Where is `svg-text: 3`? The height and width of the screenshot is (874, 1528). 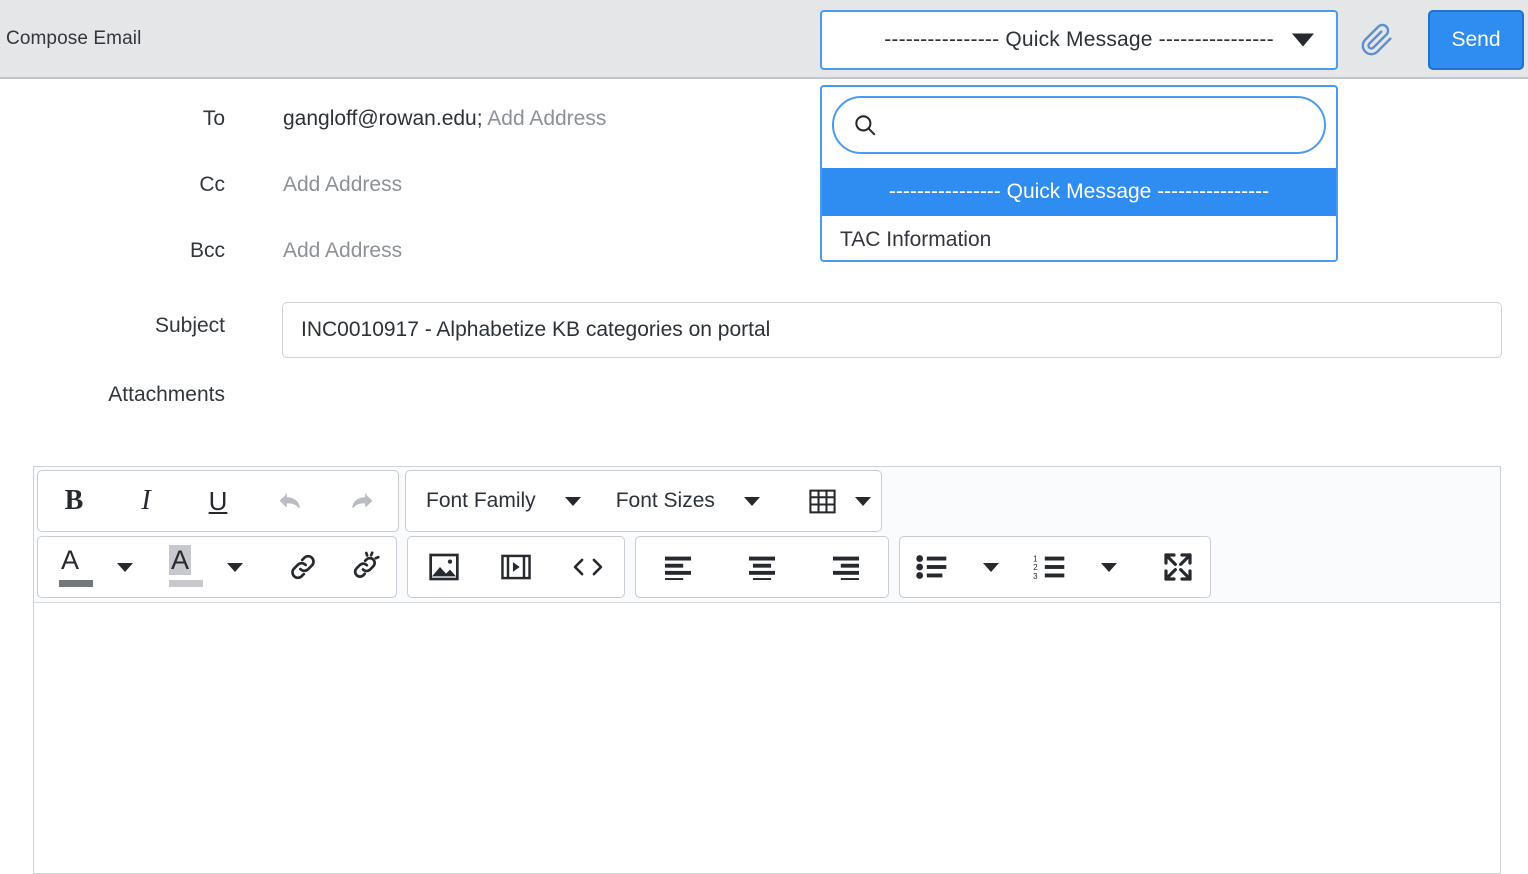 svg-text: 3 is located at coordinates (1035, 576).